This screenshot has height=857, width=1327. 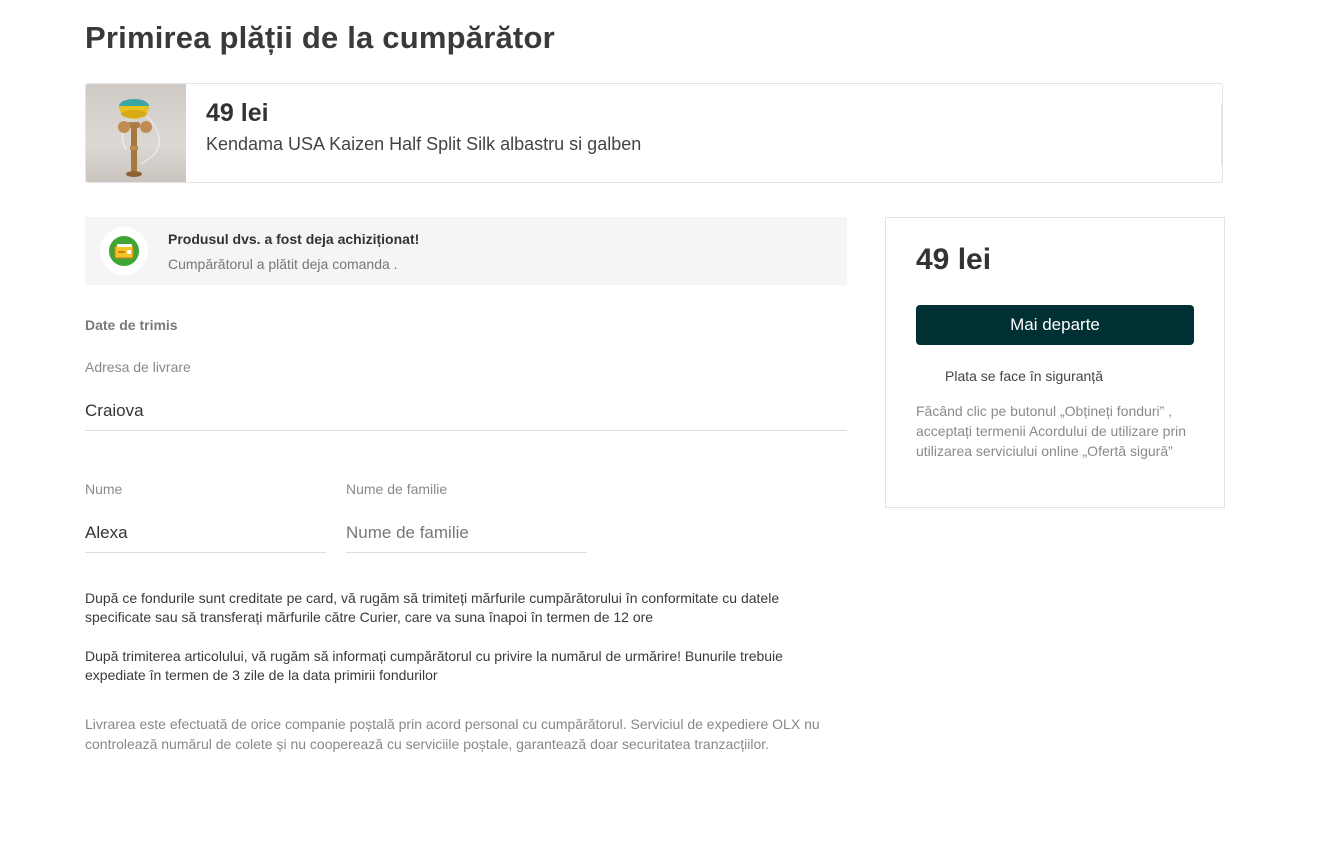 I want to click on product-thumbnail, so click(x=136, y=133).